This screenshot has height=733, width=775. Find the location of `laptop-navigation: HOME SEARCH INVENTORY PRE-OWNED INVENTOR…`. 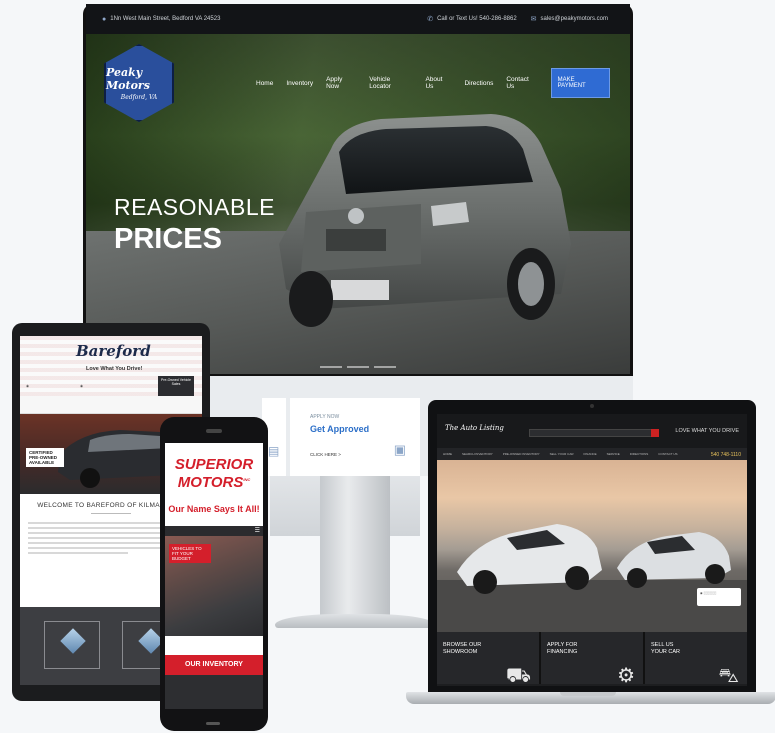

laptop-navigation: HOME SEARCH INVENTORY PRE-OWNED INVENTOR… is located at coordinates (592, 454).